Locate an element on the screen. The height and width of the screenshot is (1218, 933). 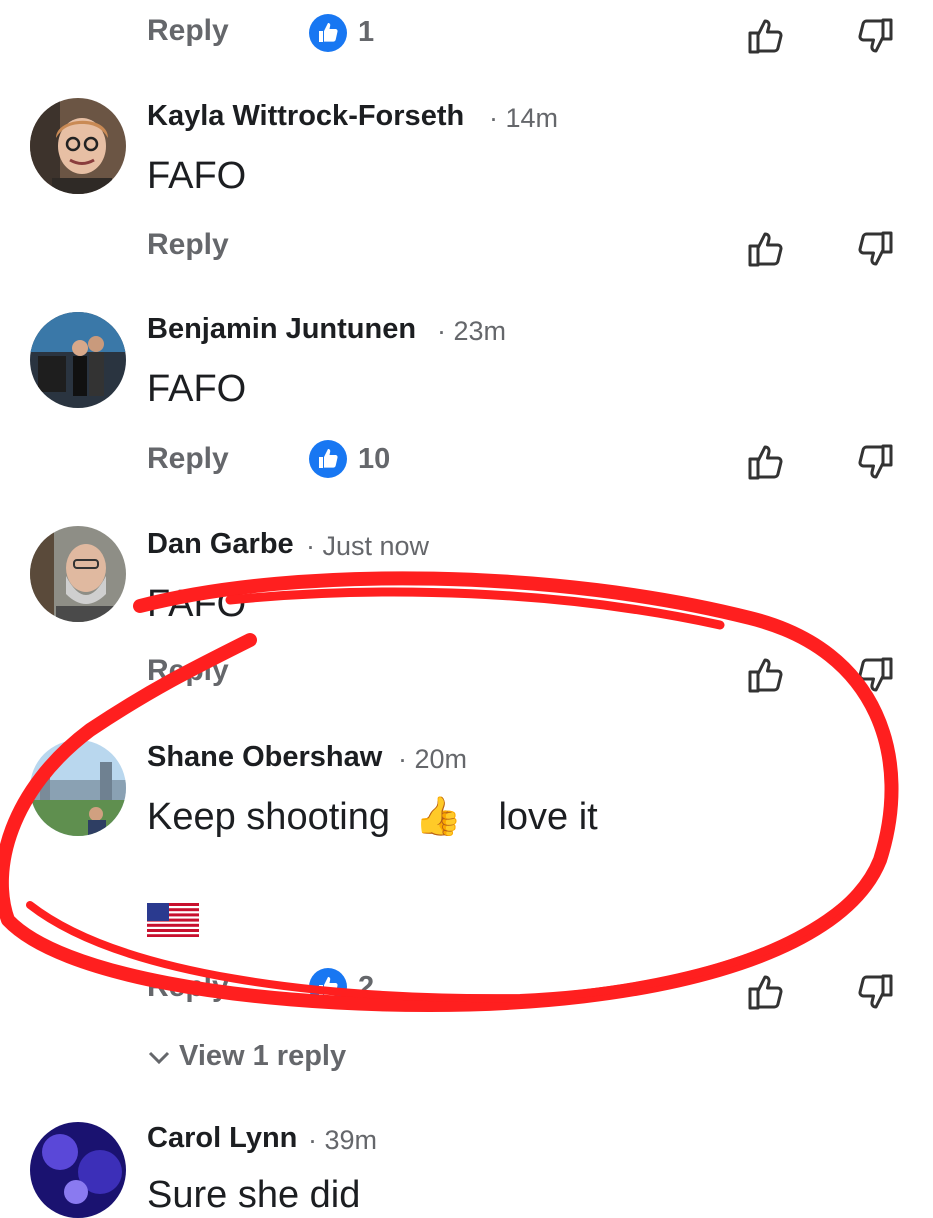
comment-time: · 20m is located at coordinates (433, 759).